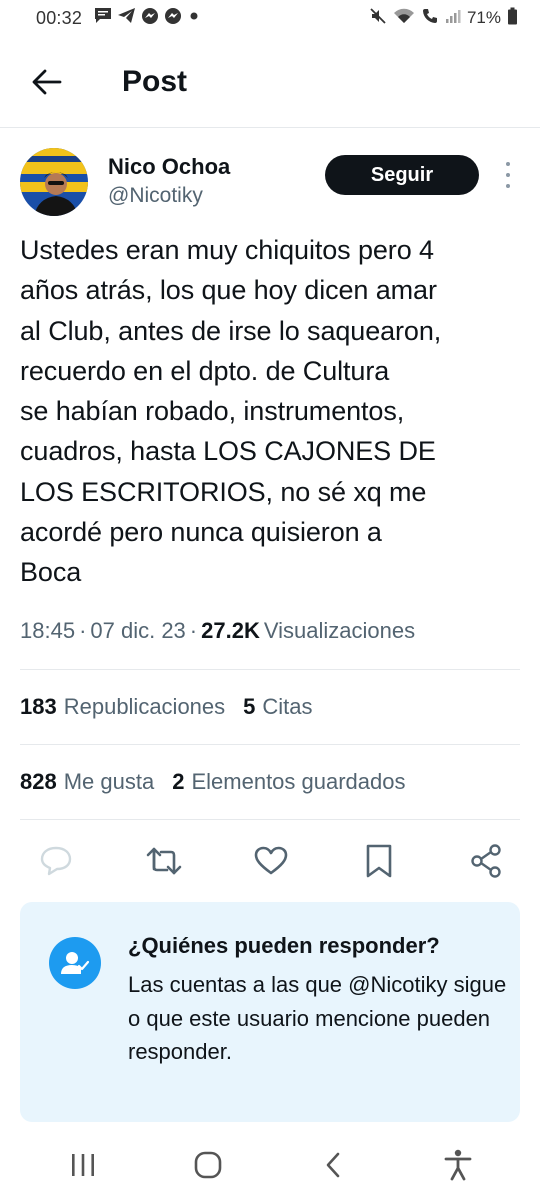 The width and height of the screenshot is (540, 1200). Describe the element at coordinates (339, 630) in the screenshot. I see `views-label: Visualizaciones` at that location.